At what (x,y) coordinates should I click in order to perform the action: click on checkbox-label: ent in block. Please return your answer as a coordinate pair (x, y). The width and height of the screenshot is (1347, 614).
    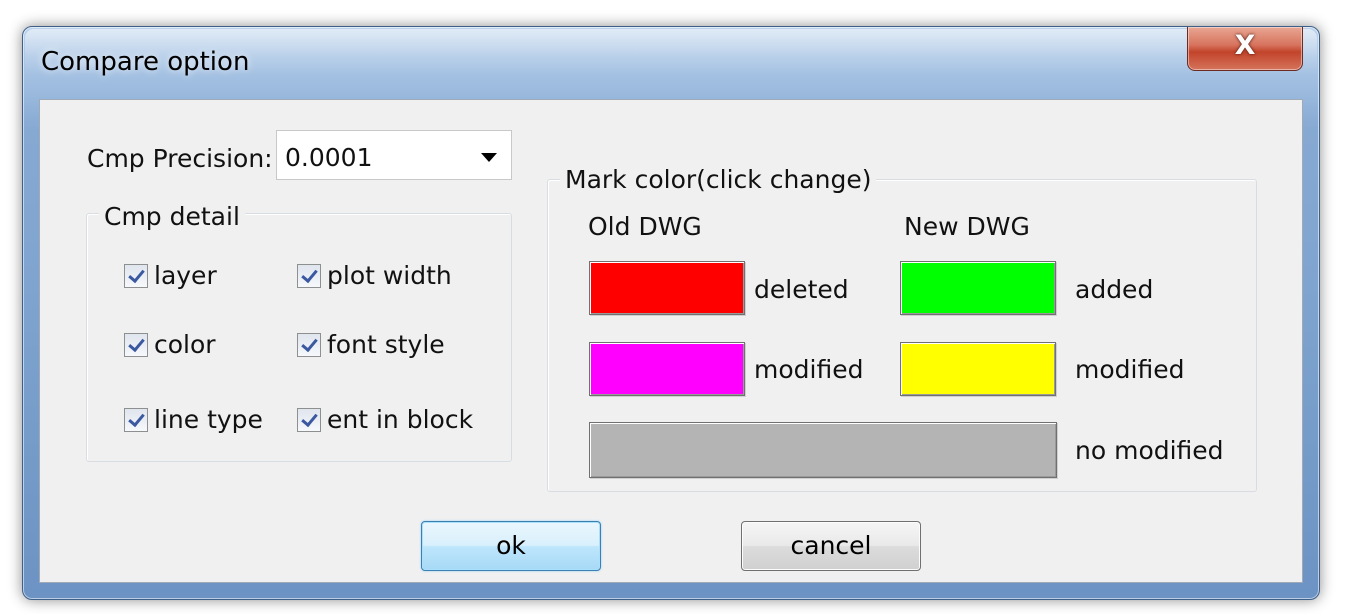
    Looking at the image, I should click on (400, 419).